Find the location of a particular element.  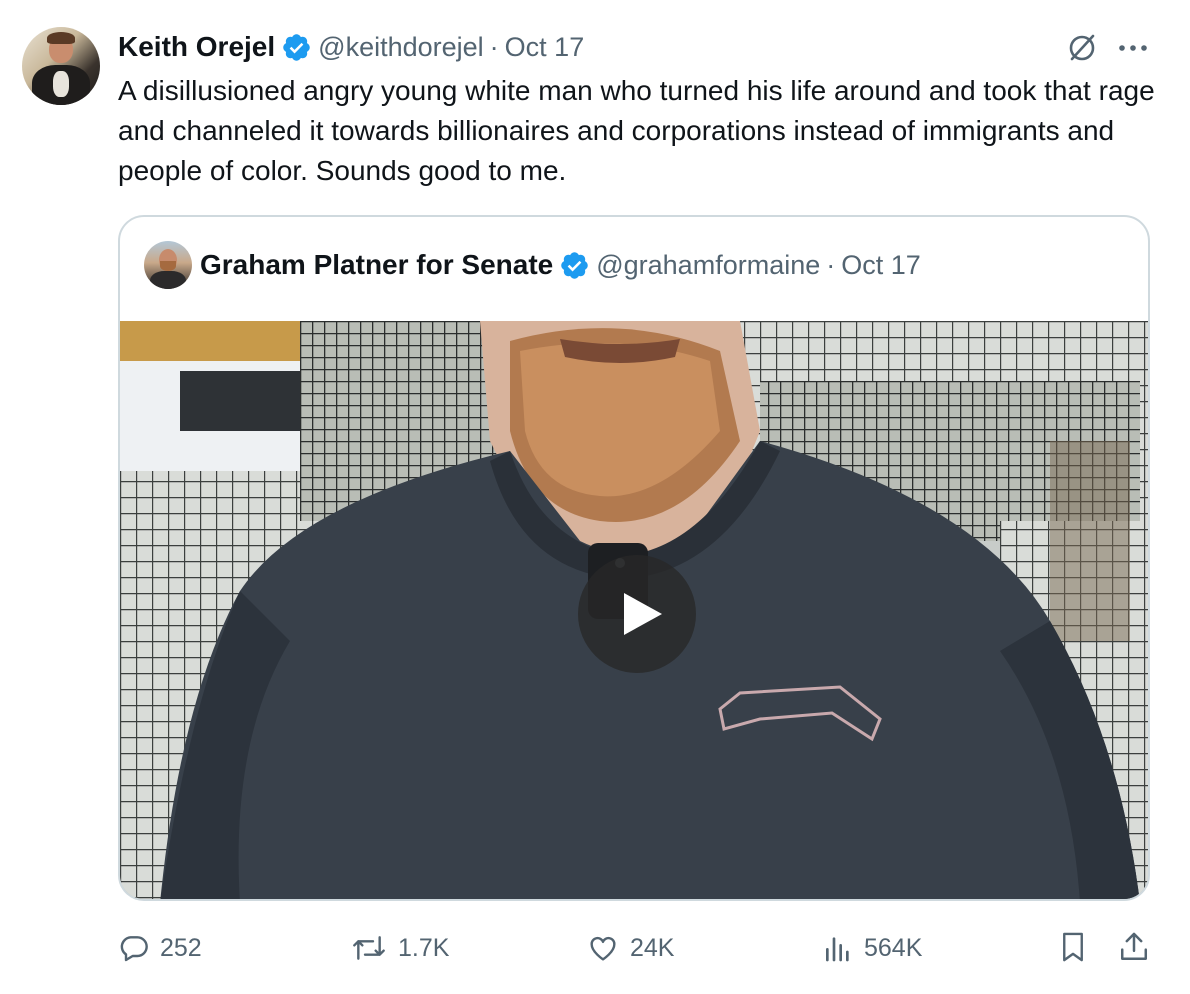

bookmark-icon is located at coordinates (1073, 947).